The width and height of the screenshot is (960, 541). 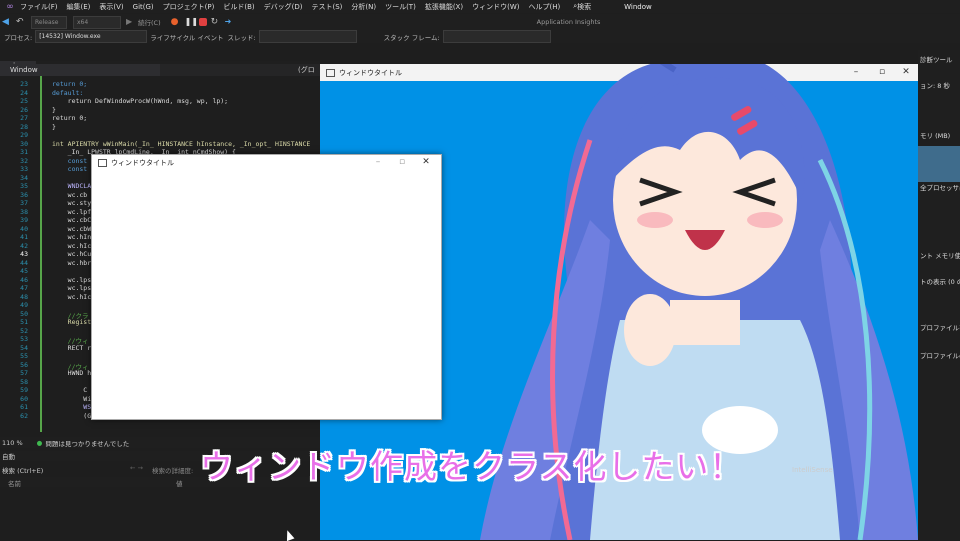 What do you see at coordinates (238, 7) in the screenshot?
I see `menu-build: ビルド(B)` at bounding box center [238, 7].